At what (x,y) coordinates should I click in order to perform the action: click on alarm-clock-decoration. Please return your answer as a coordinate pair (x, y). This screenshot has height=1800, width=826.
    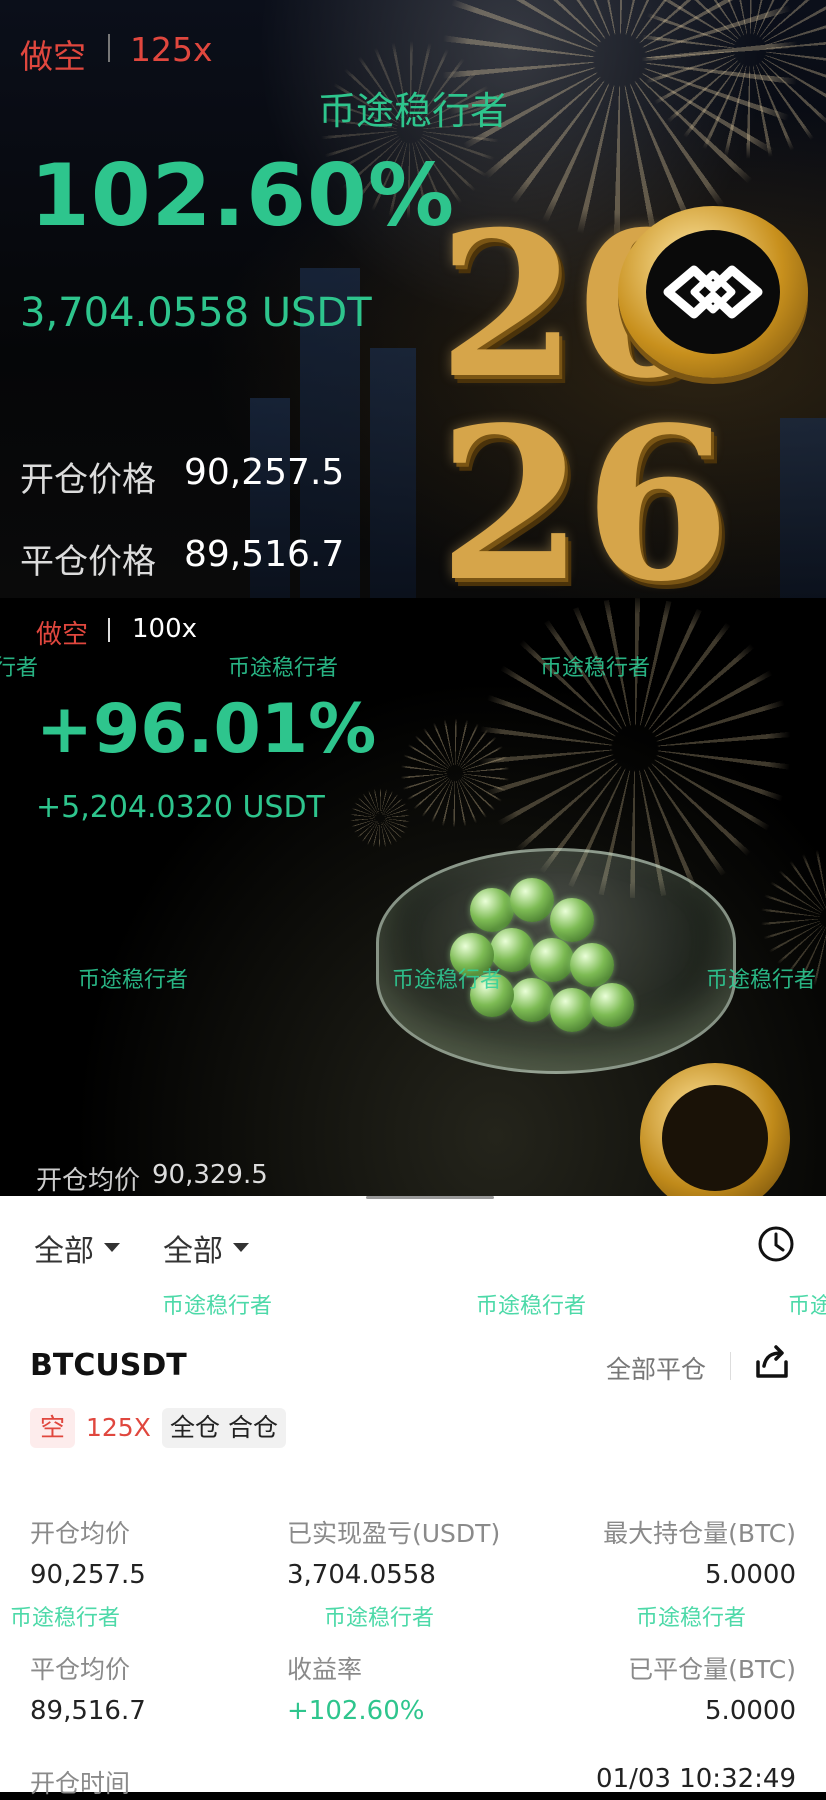
    Looking at the image, I should click on (715, 1129).